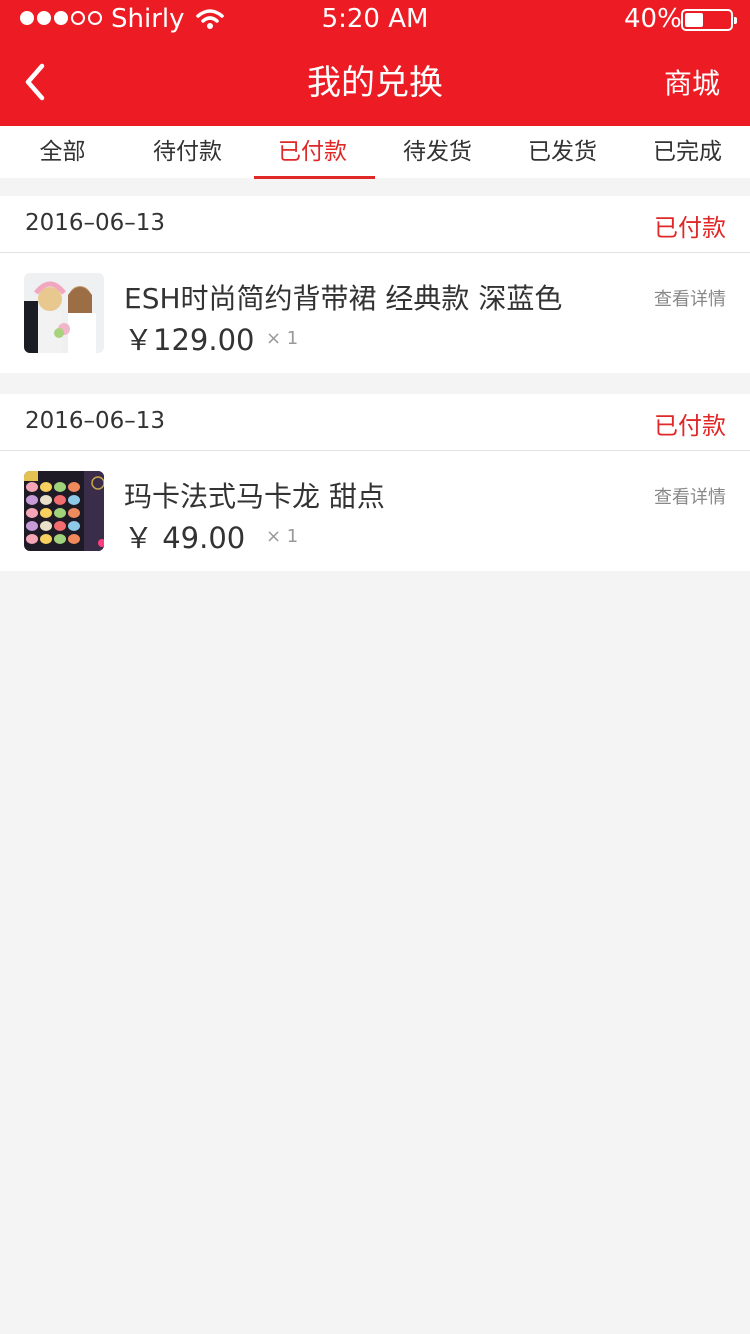 The height and width of the screenshot is (1334, 750). What do you see at coordinates (343, 298) in the screenshot?
I see `product-name: ESH时尚简约背带裙 经典款 深蓝色` at bounding box center [343, 298].